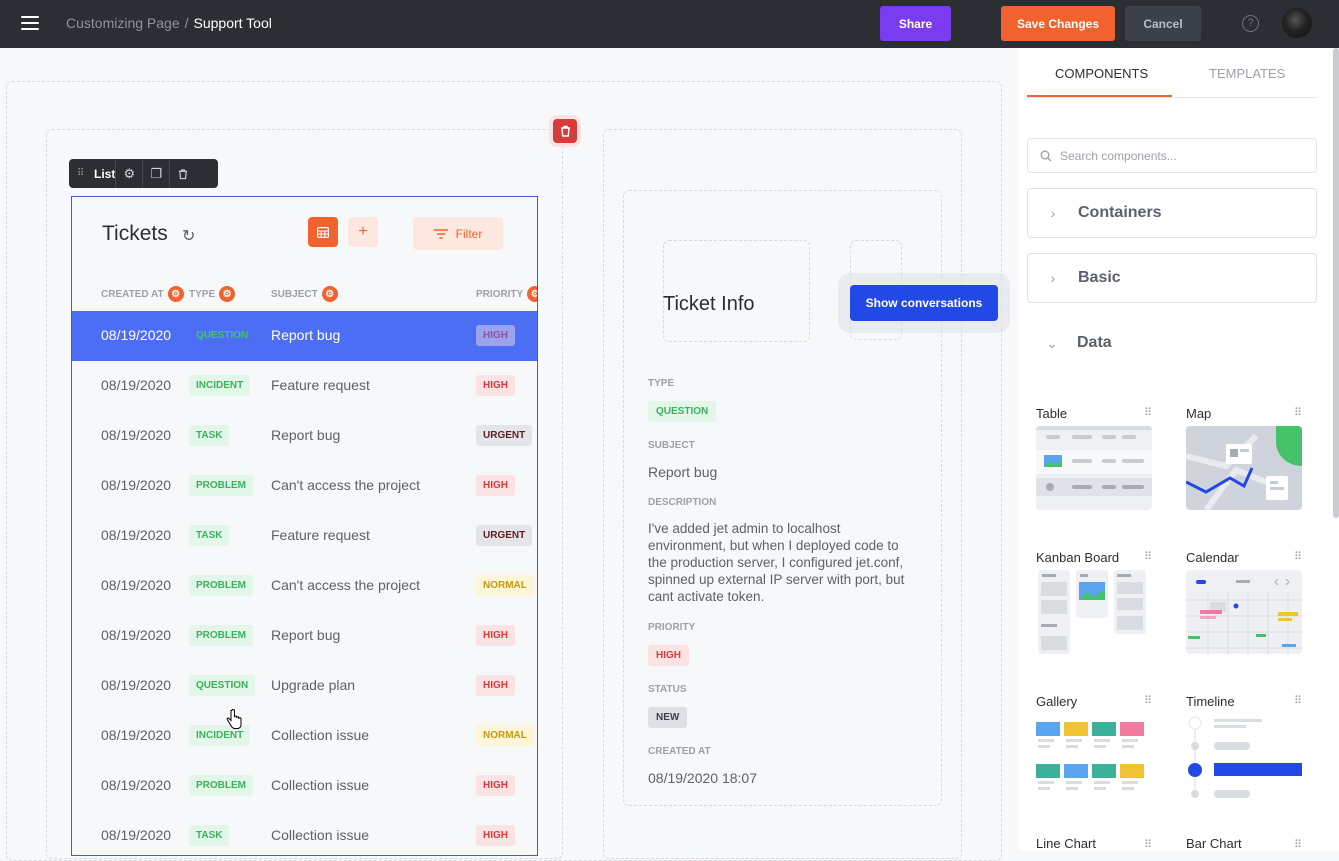 The width and height of the screenshot is (1339, 861). What do you see at coordinates (30, 23) in the screenshot?
I see `menu-icon` at bounding box center [30, 23].